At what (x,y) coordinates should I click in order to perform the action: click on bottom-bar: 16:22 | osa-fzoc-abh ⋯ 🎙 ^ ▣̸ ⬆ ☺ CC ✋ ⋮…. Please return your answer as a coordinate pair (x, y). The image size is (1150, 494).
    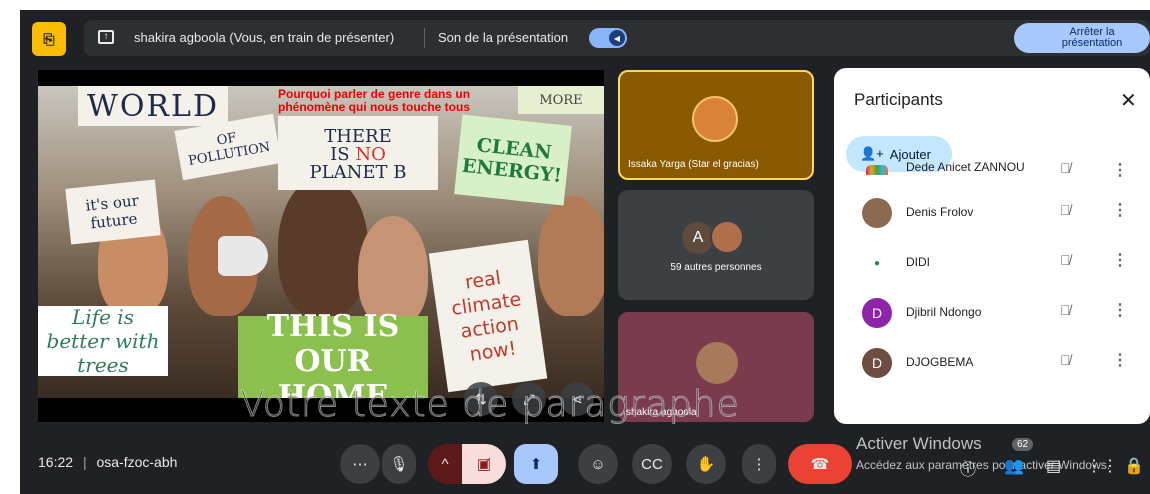
    Looking at the image, I should click on (585, 464).